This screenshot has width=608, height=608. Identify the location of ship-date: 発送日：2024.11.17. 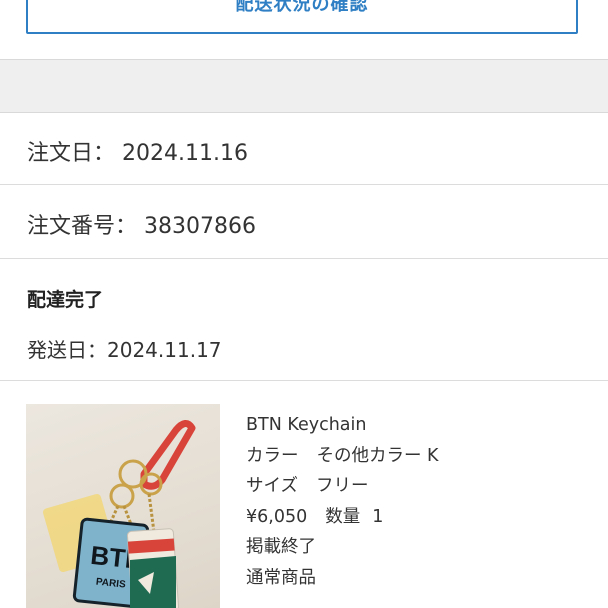
(124, 348).